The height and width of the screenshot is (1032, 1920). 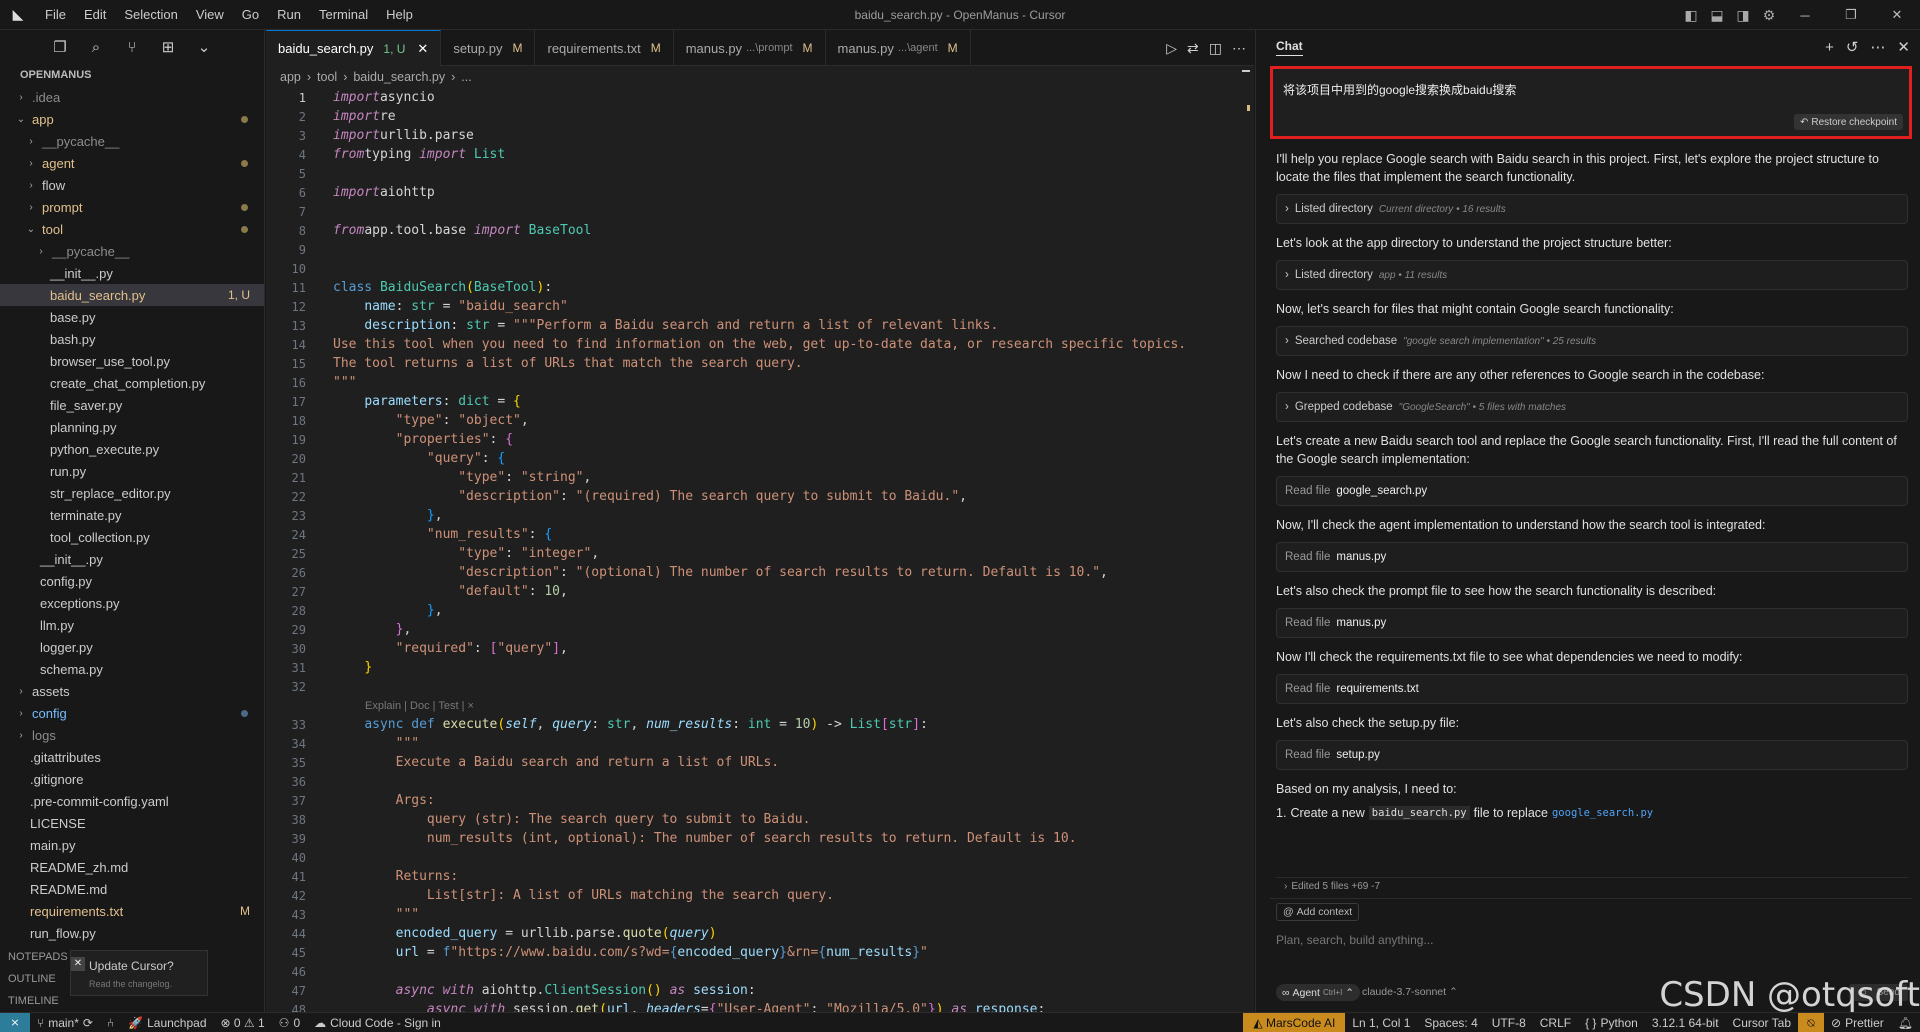 What do you see at coordinates (132, 801) in the screenshot?
I see `tree-file: .pre-commit-config.yaml` at bounding box center [132, 801].